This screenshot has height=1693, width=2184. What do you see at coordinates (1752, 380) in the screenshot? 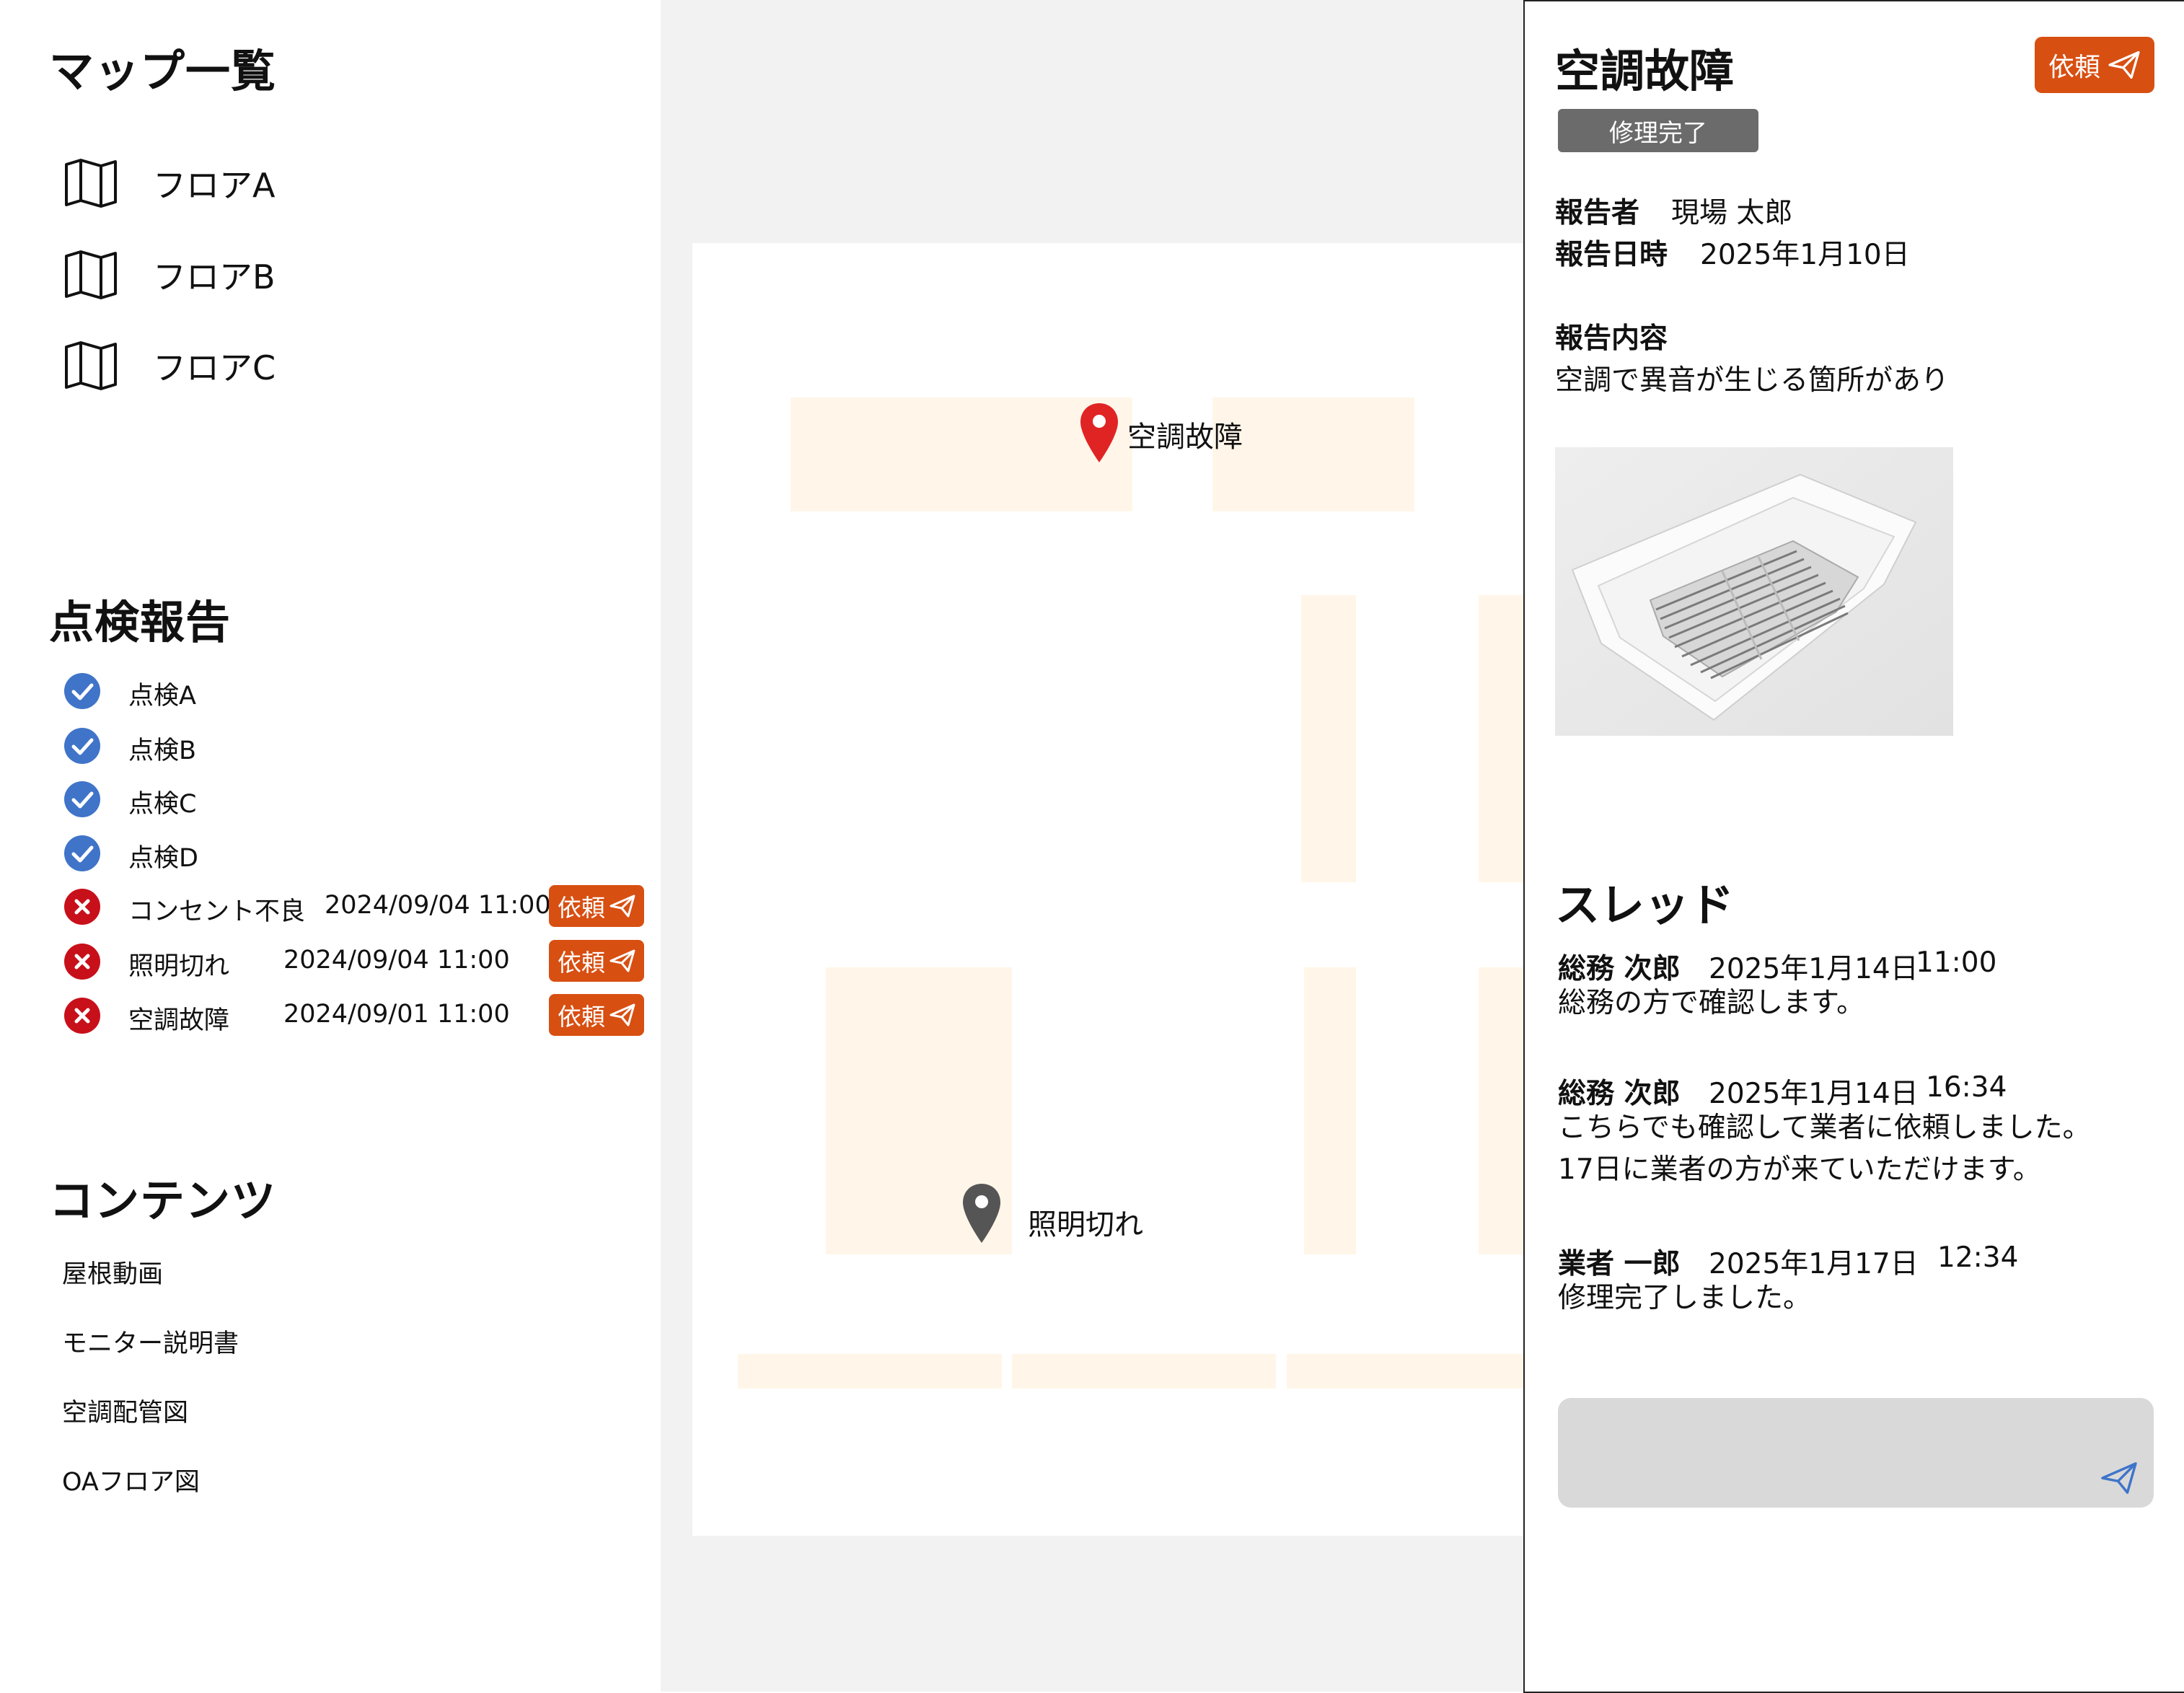
I see `report-content-value: 空調で異音が生じる箇所があり` at bounding box center [1752, 380].